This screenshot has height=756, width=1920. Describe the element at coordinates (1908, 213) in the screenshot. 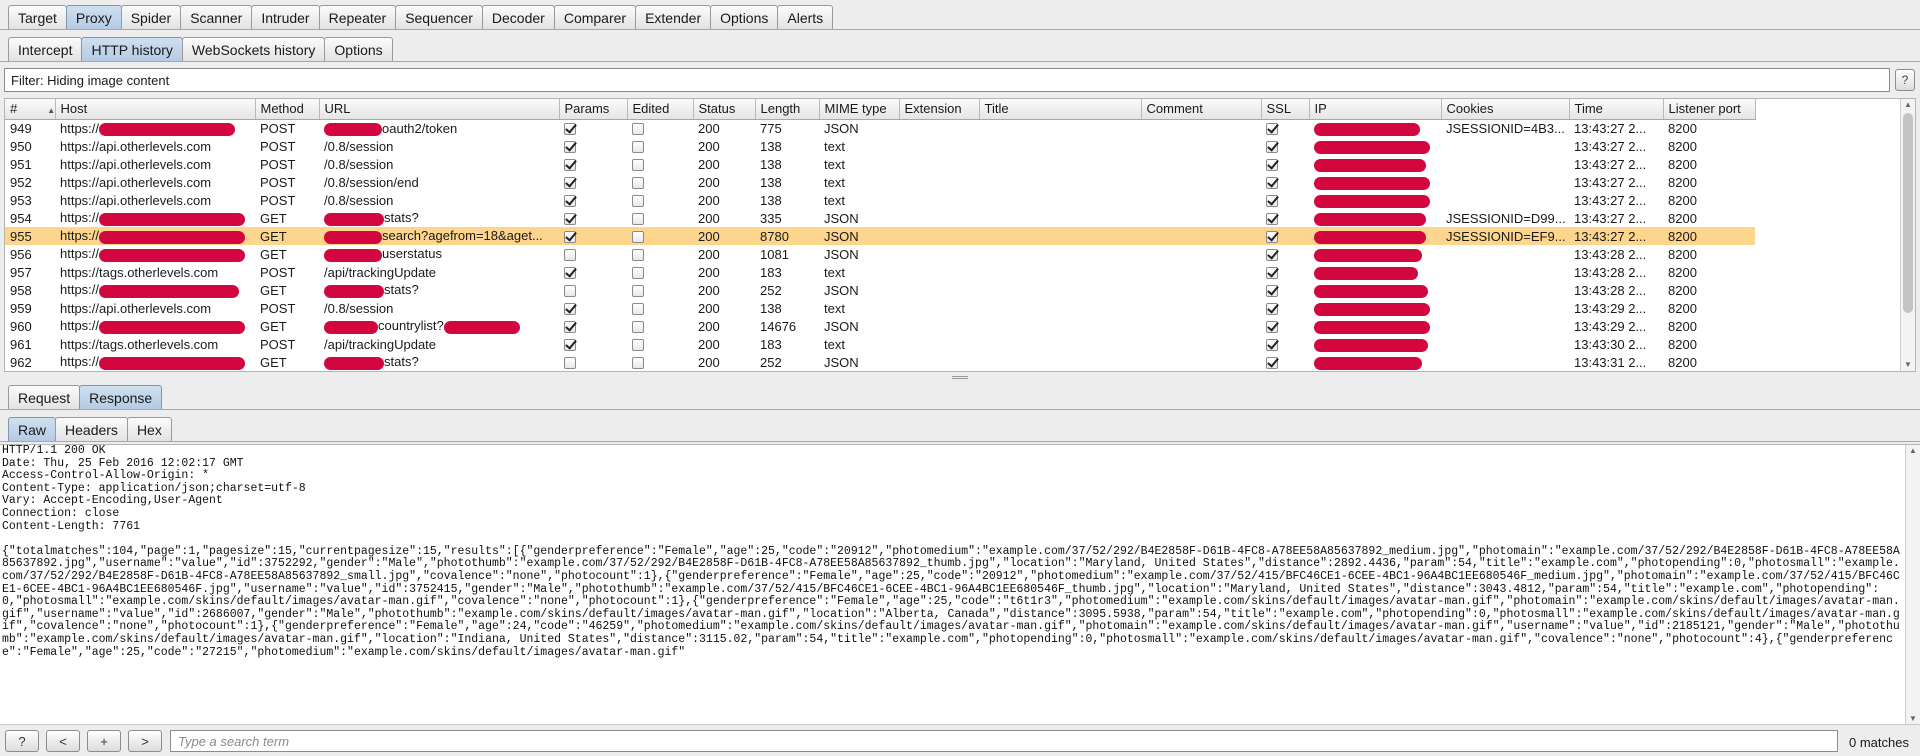

I see `scrollbar-thumb` at that location.